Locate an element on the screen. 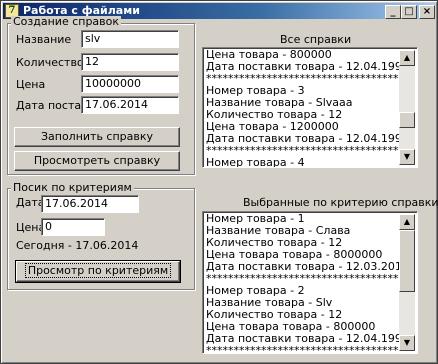 The height and width of the screenshot is (364, 438). list-item: Дата поставки товара - 12.03.2014 is located at coordinates (302, 267).